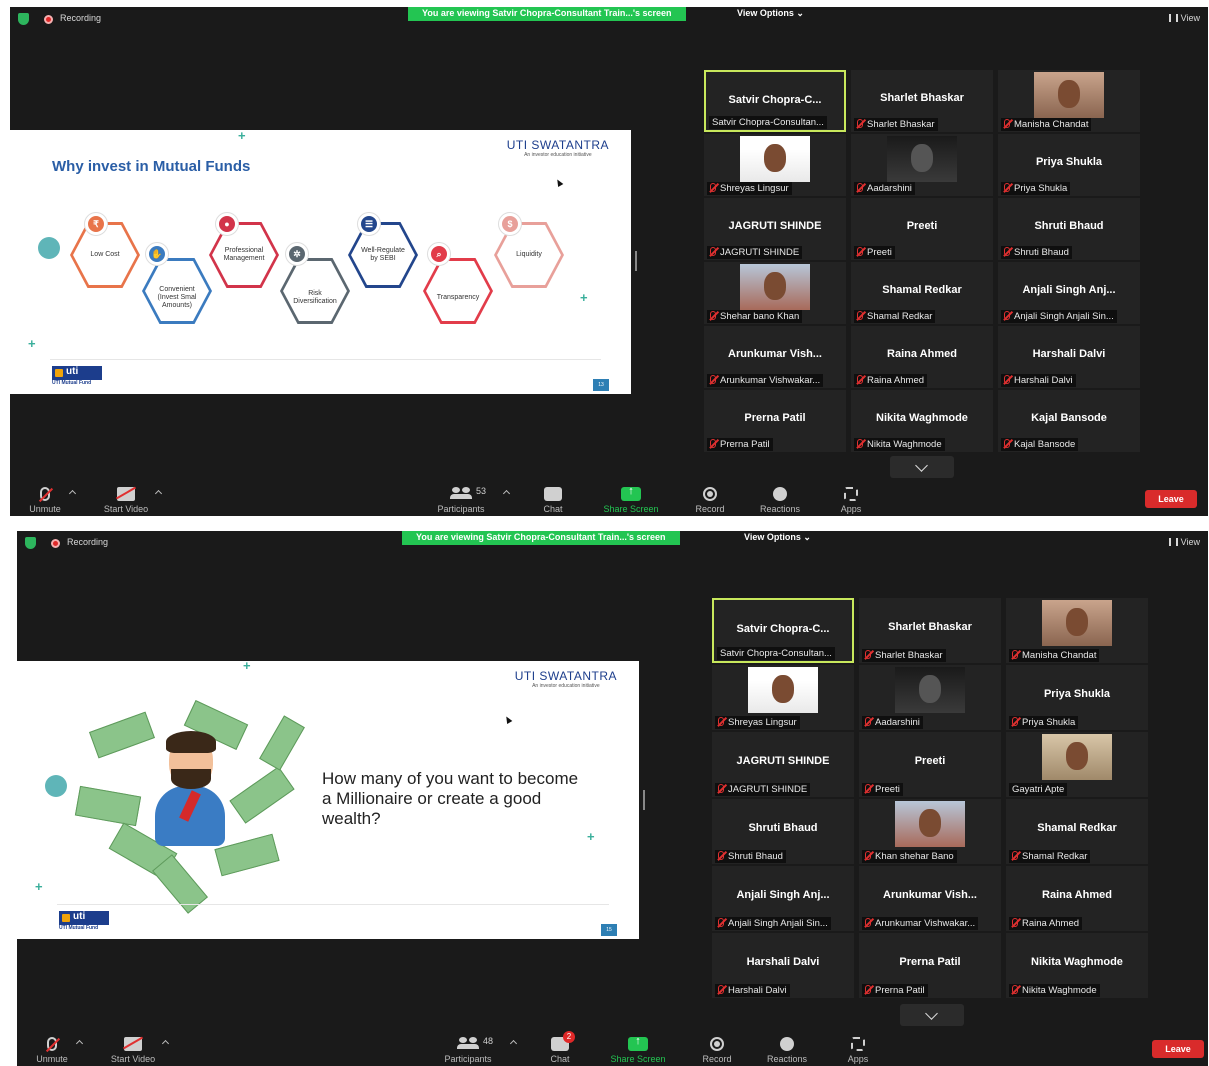 Image resolution: width=1209 pixels, height=1066 pixels. Describe the element at coordinates (783, 761) in the screenshot. I see `participant-name: JAGRUTI SHINDE` at that location.